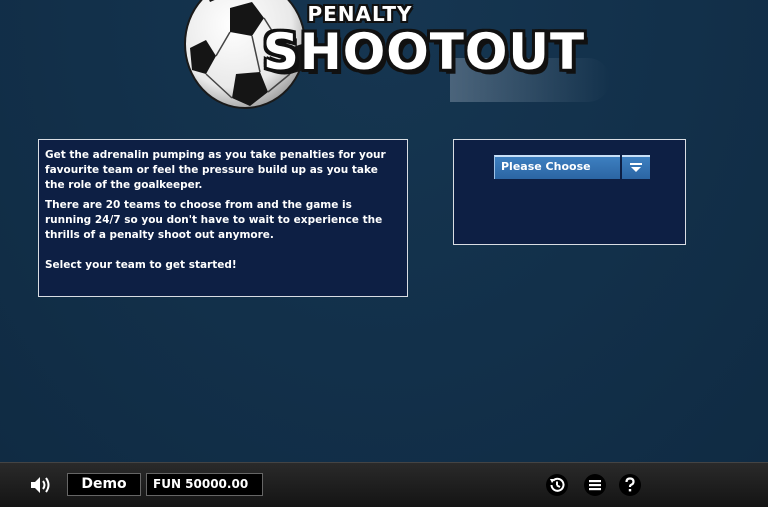 The image size is (768, 507). I want to click on sound-toggle-button, so click(41, 485).